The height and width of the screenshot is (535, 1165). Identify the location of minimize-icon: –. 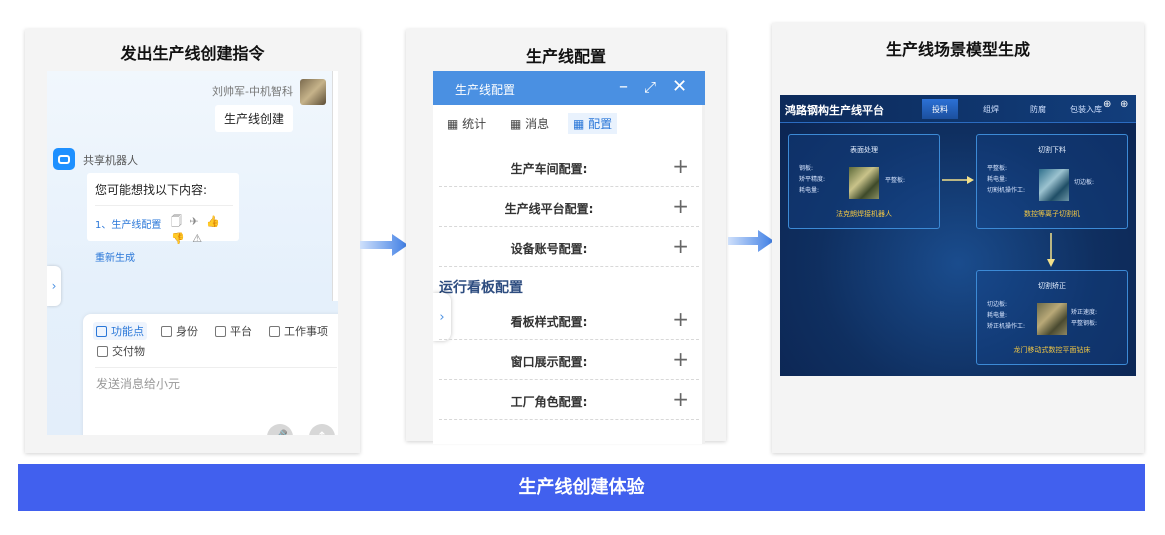
(623, 86).